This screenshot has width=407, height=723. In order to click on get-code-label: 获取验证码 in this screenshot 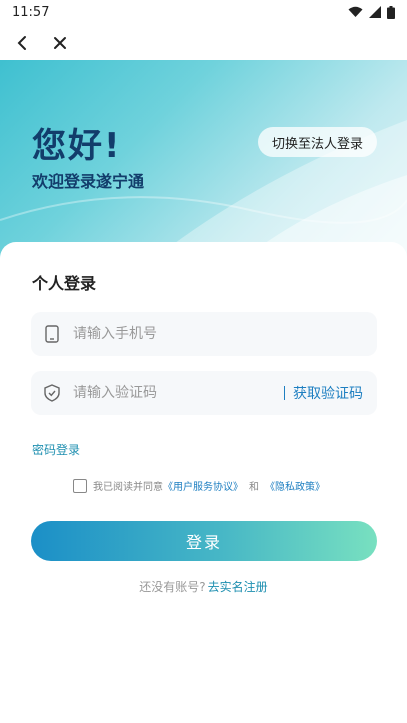, I will do `click(328, 394)`.